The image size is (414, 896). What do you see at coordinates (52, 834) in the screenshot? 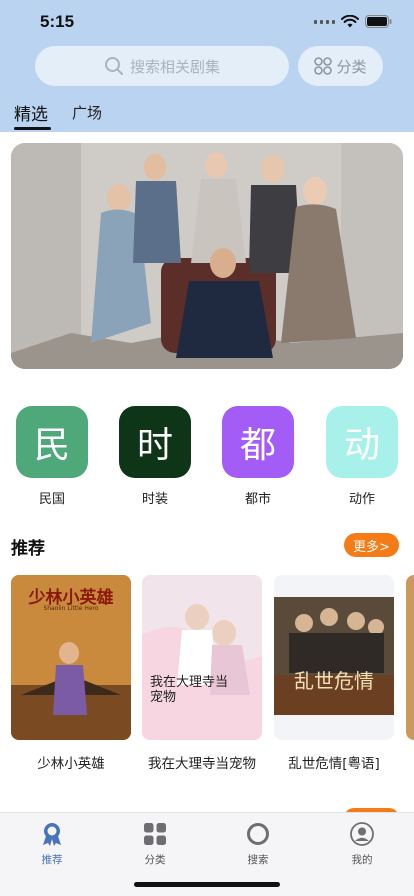
I see `badge-icon` at bounding box center [52, 834].